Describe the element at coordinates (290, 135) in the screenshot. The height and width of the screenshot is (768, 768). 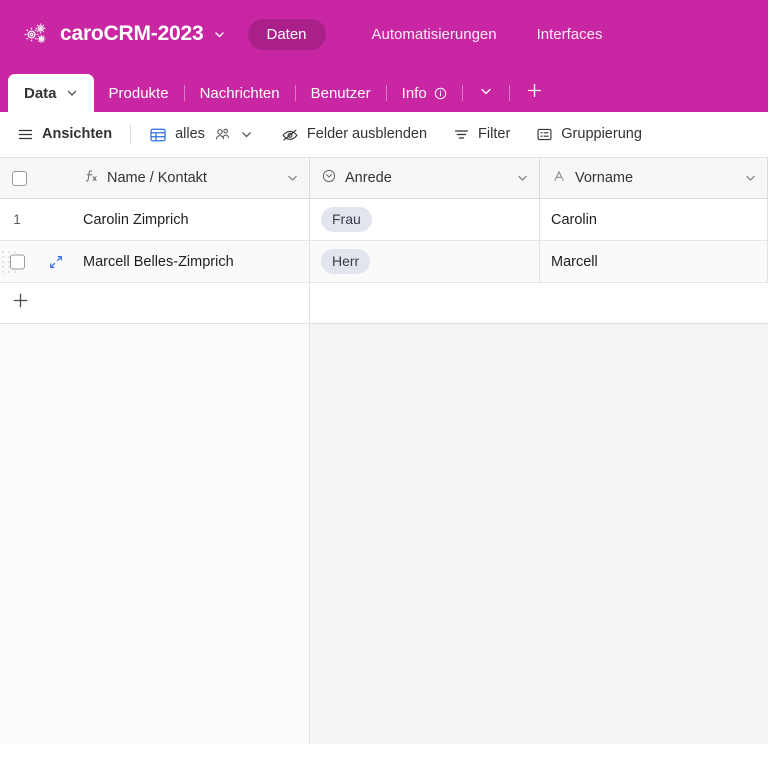
I see `eye-off-icon` at that location.